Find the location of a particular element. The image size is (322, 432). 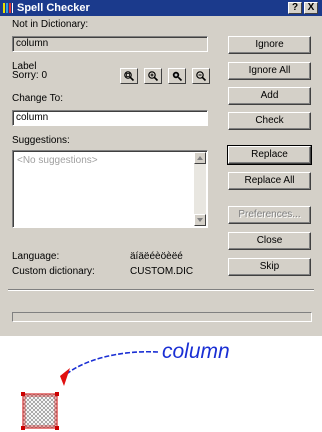

replace-button: Replace is located at coordinates (269, 155).